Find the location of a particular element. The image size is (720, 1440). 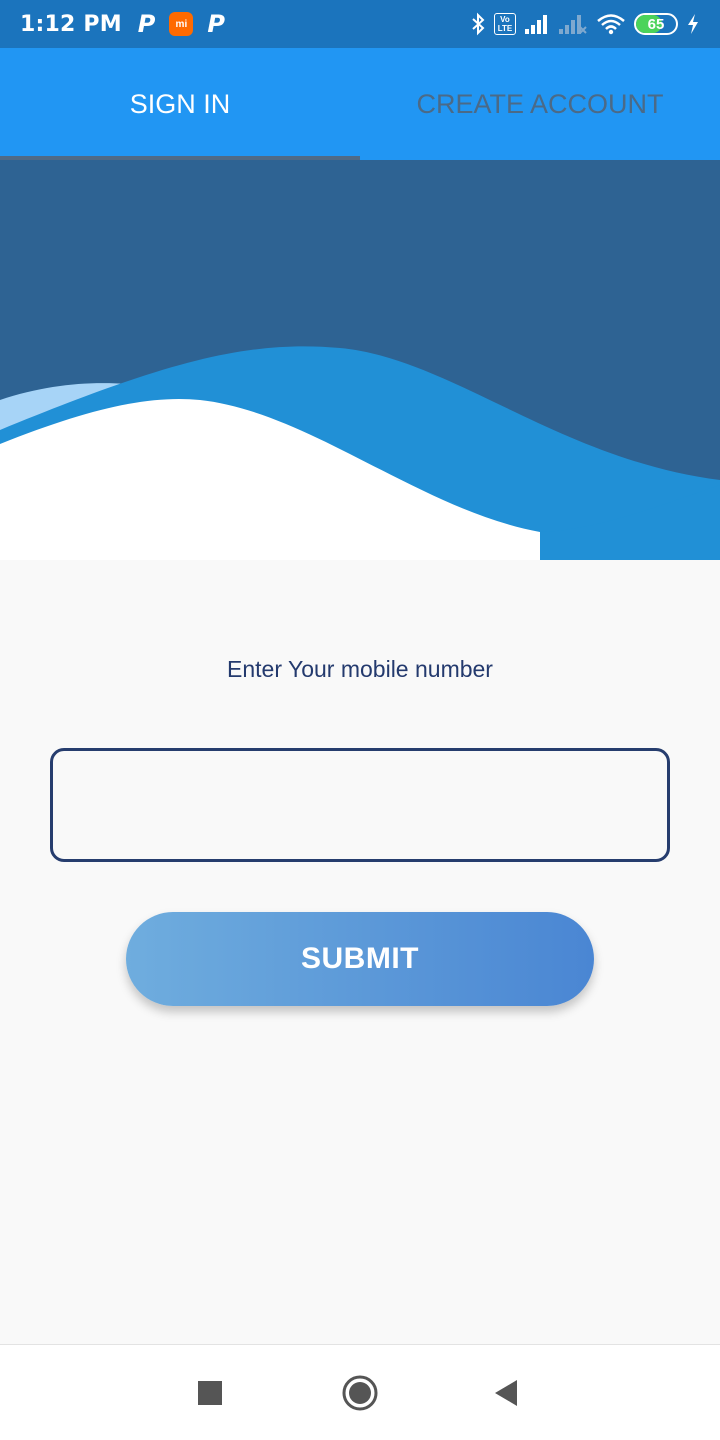

tab-bar: SIGN IN CREATE ACCOUNT is located at coordinates (360, 104).